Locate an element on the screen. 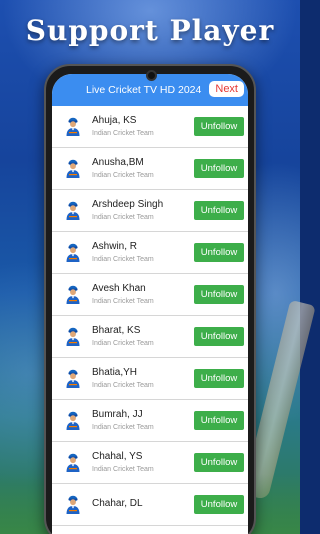  player-row: Avesh Khan Indian Cricket Team Unfollow is located at coordinates (150, 295).